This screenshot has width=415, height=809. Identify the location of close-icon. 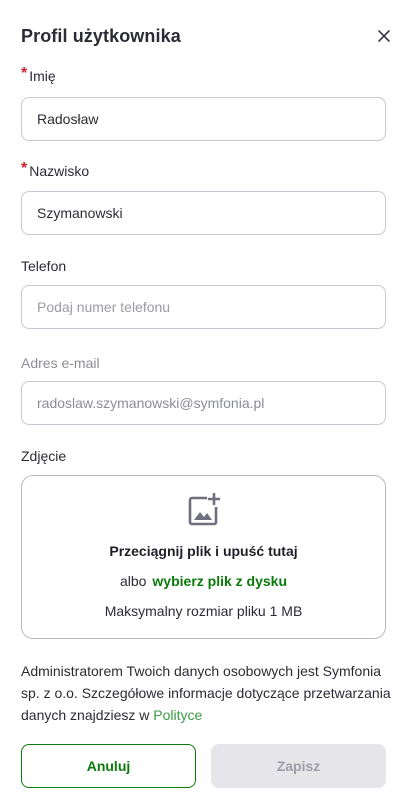
(384, 36).